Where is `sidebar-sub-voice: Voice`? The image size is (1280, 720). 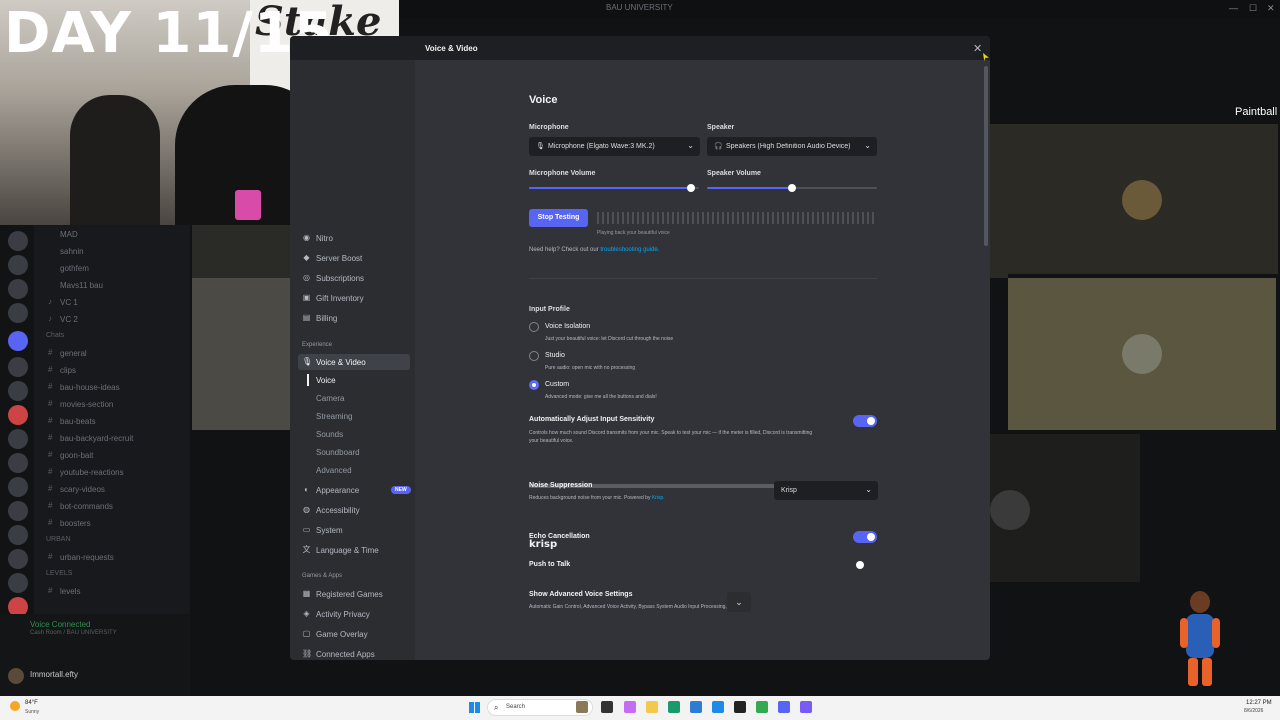
sidebar-sub-voice: Voice is located at coordinates (326, 380).